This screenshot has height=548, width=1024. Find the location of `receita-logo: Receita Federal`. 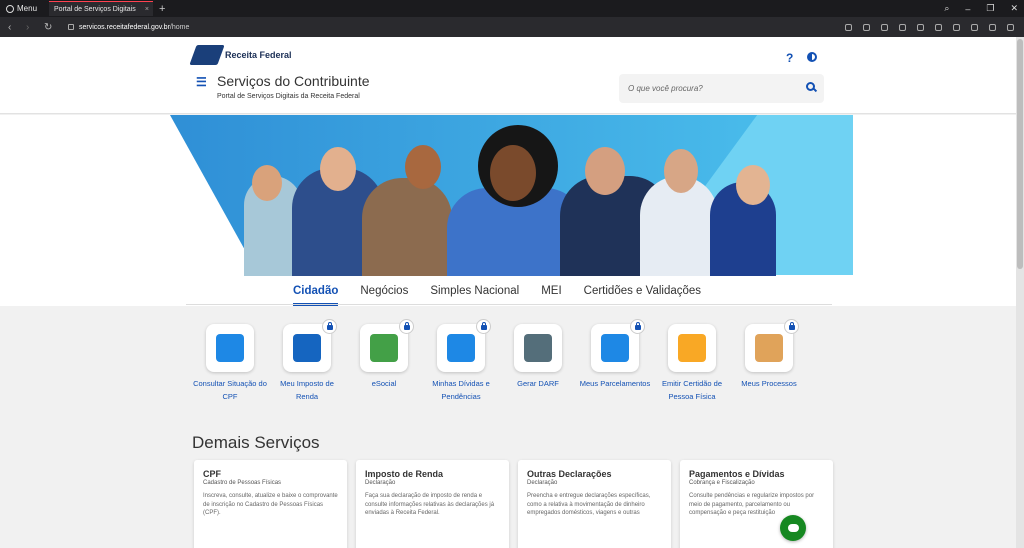

receita-logo: Receita Federal is located at coordinates (240, 55).